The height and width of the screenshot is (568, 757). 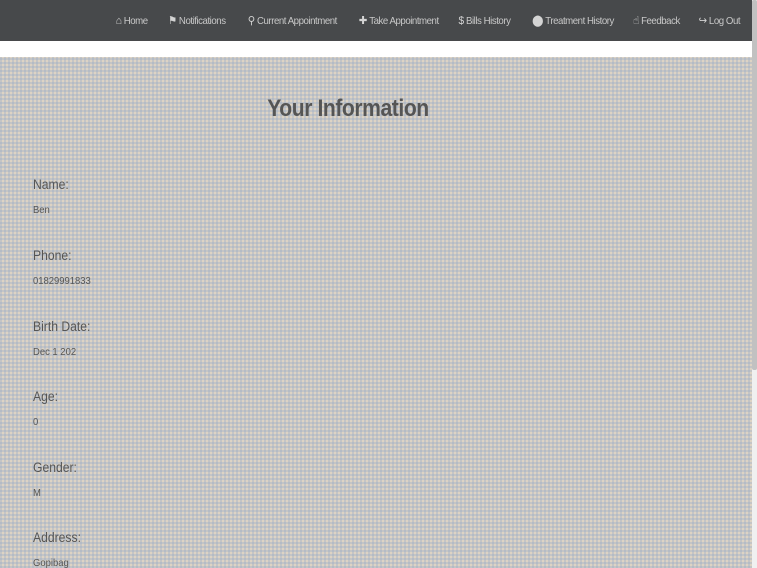 I want to click on address-field: Address: Gopibag, so click(x=59, y=549).